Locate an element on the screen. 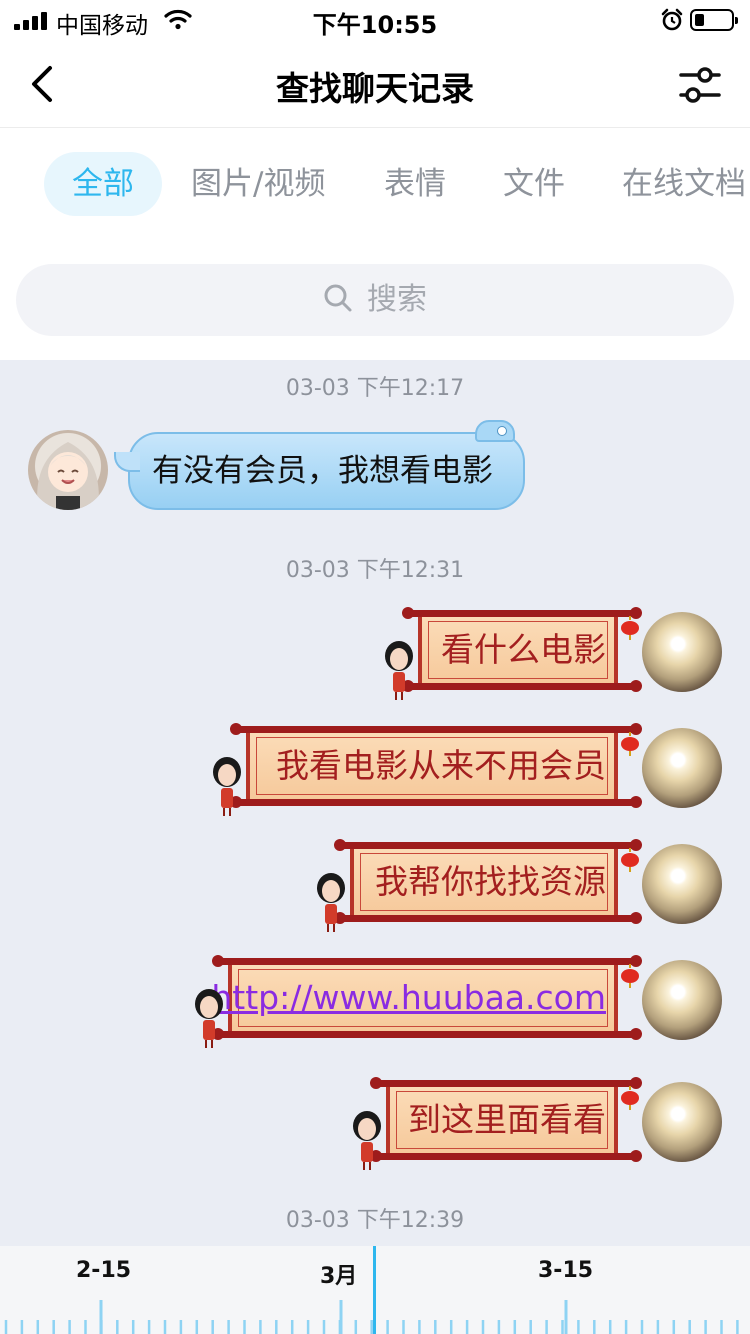  outgoing-message-bubble: 到这里面看看 is located at coordinates (497, 1123).